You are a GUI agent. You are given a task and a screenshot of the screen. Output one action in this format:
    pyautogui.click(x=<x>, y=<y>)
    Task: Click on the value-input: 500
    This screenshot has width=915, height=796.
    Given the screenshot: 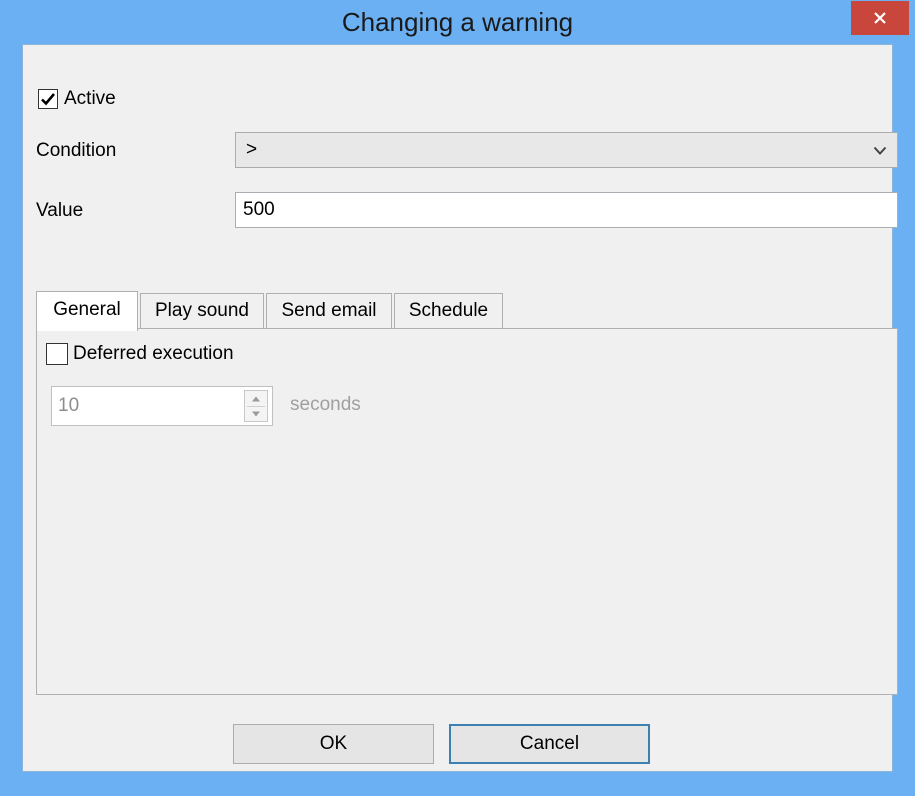 What is the action you would take?
    pyautogui.click(x=566, y=210)
    